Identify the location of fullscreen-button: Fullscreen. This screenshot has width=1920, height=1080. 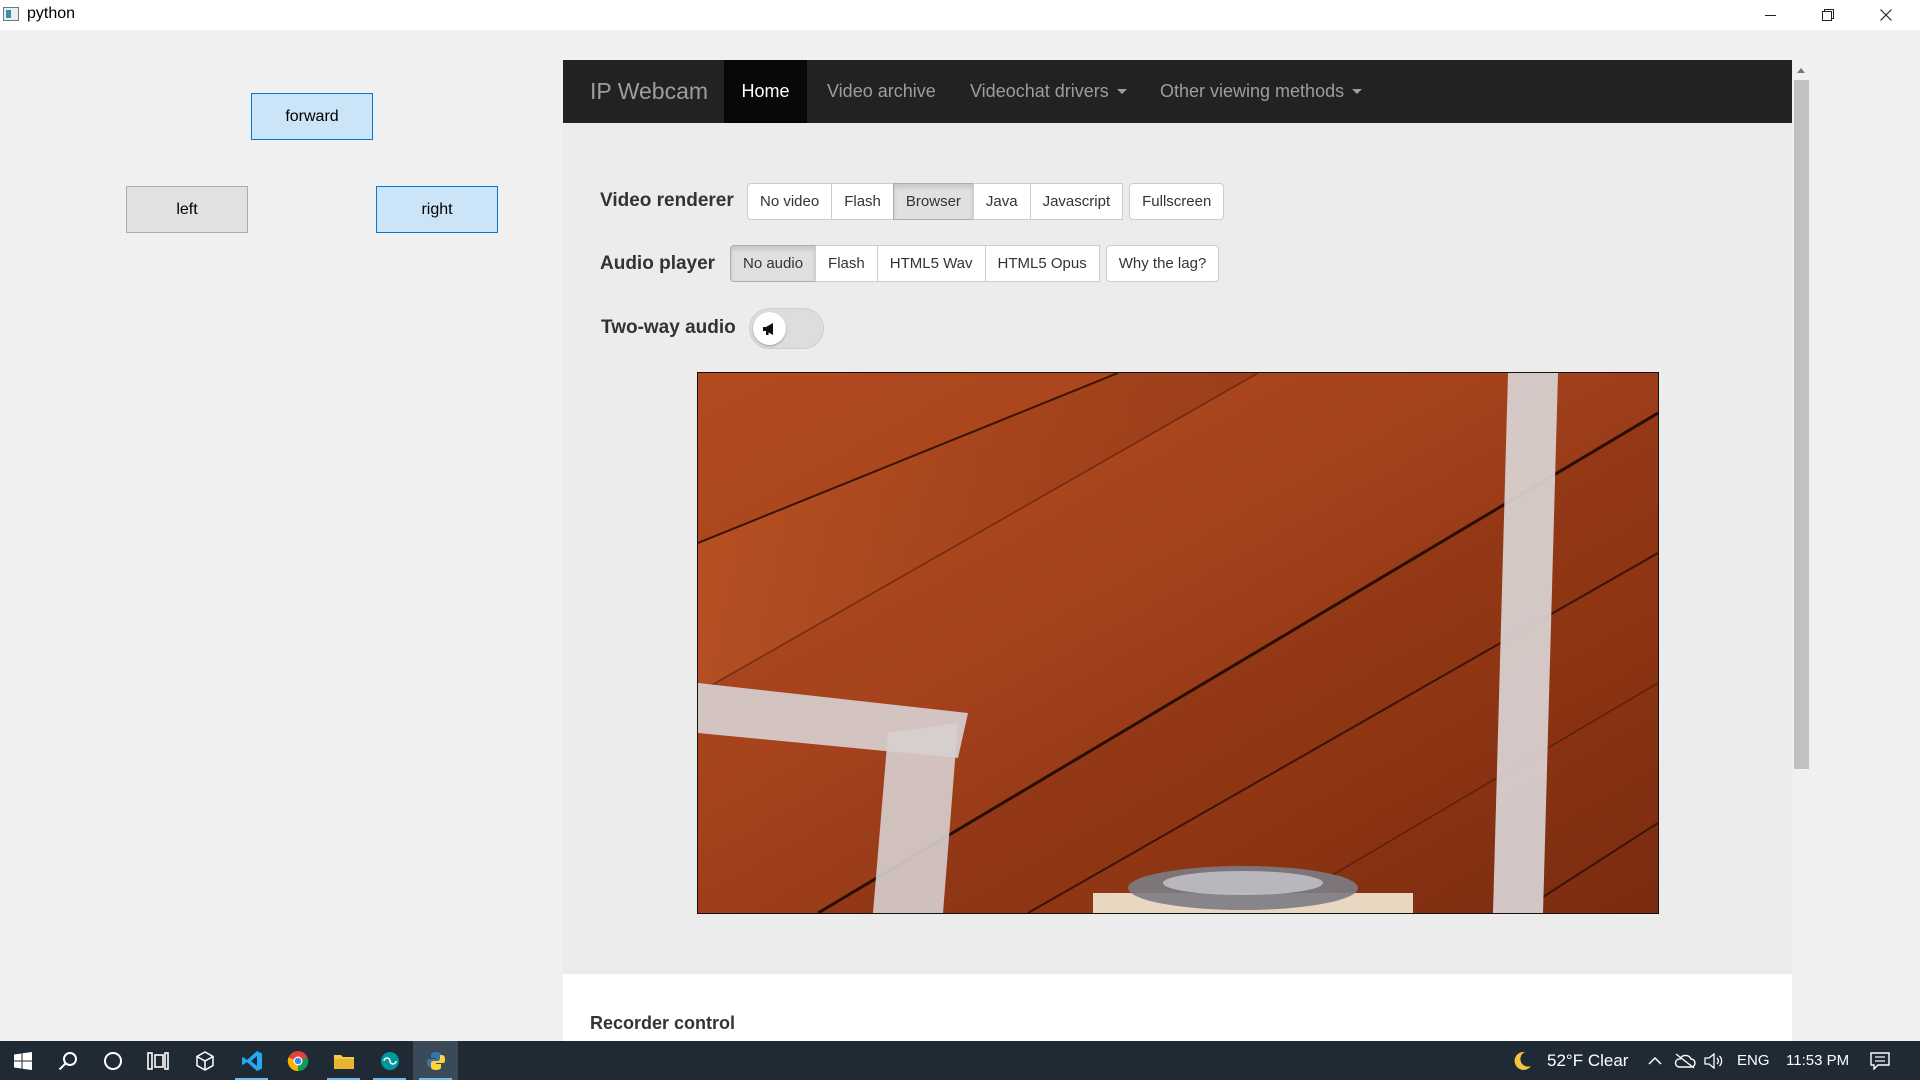
(1177, 201).